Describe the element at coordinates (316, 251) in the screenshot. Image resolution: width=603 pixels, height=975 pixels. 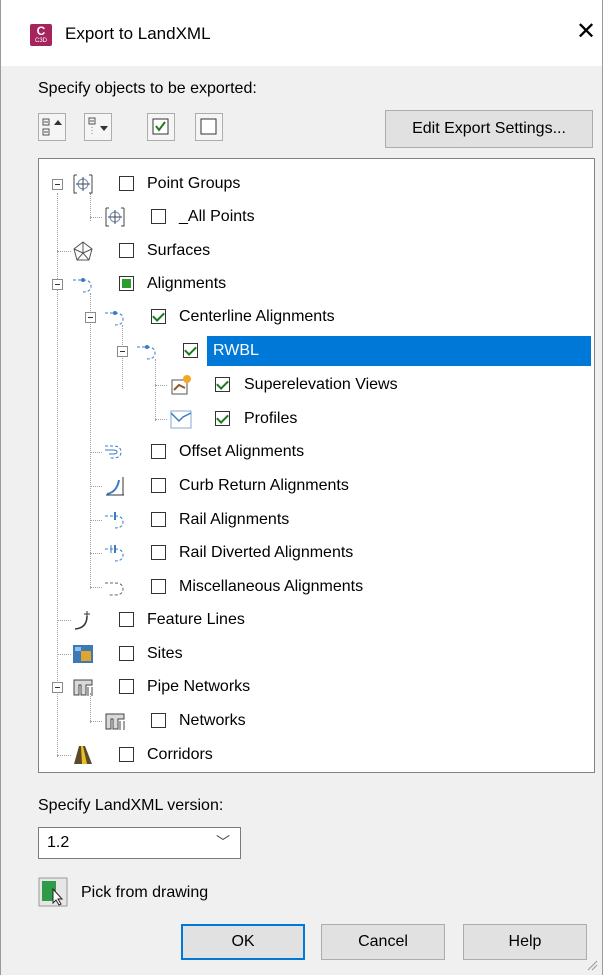
I see `tree-item-surfaces: Surfaces` at that location.